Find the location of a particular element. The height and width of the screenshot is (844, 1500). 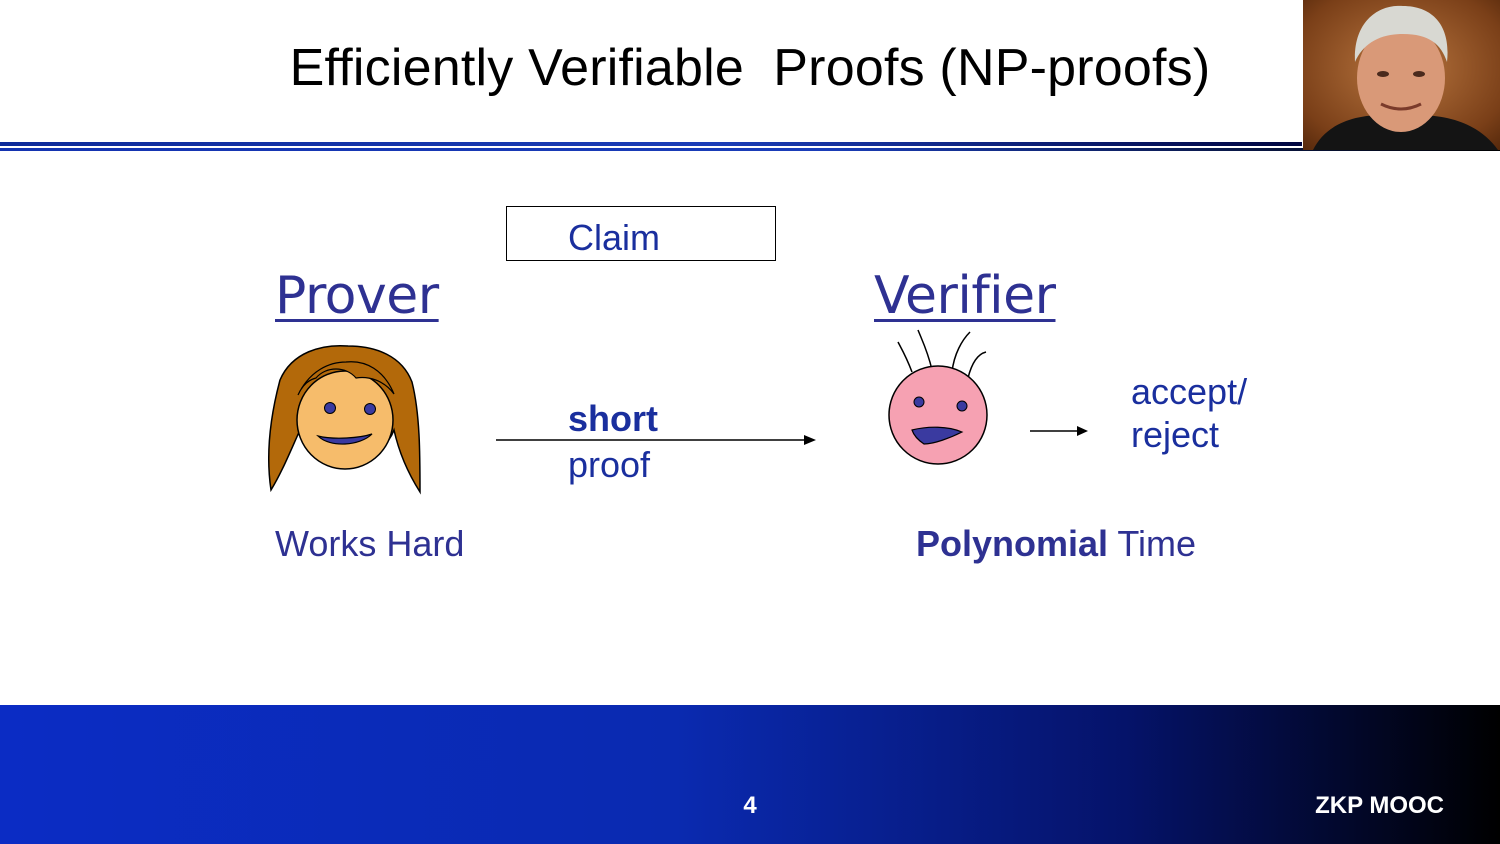

verifier-caption-rest: Time is located at coordinates (1152, 543).